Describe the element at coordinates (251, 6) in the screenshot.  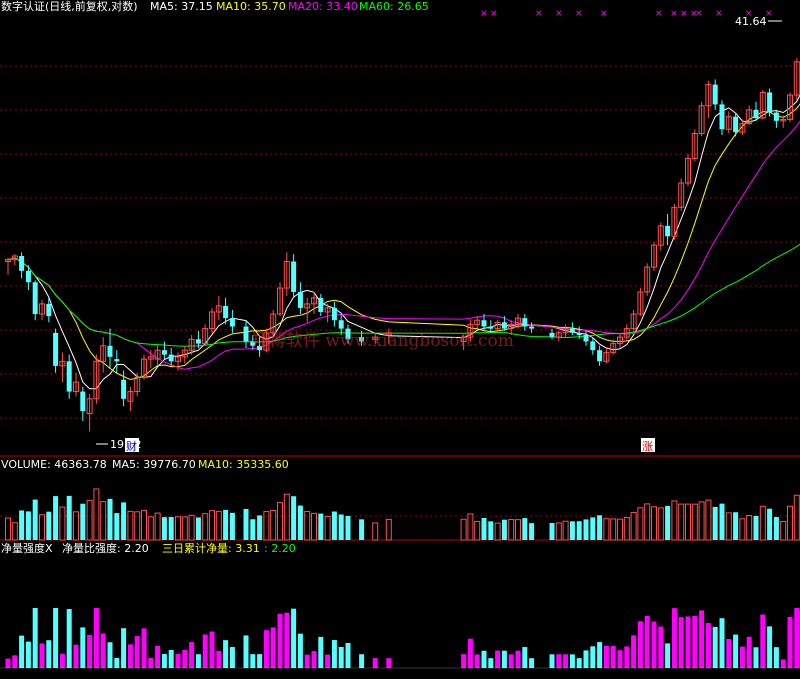
I see `ma10-label: MA10: 35.70` at that location.